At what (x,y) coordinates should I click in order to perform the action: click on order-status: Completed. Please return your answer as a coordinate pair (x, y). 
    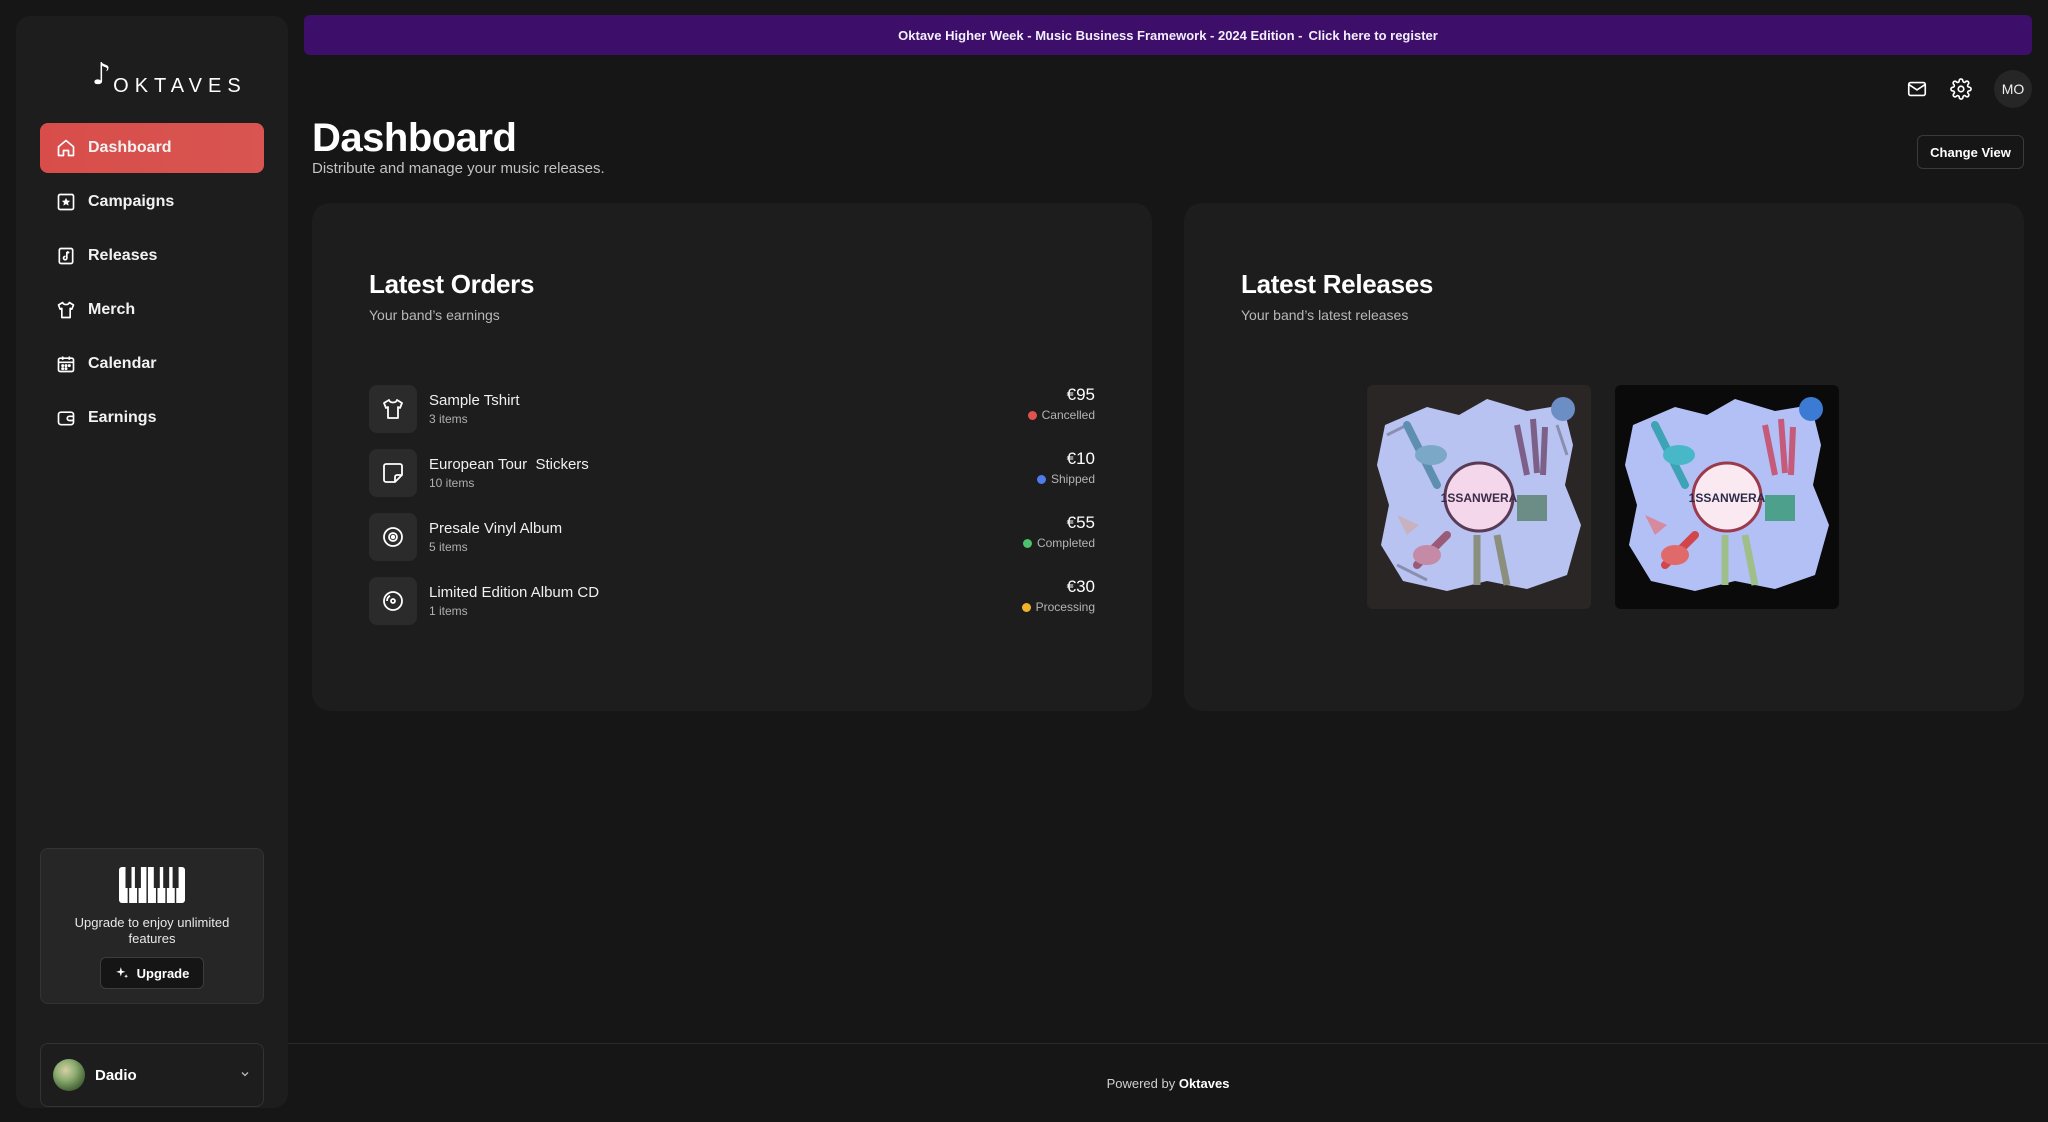
    Looking at the image, I should click on (1058, 543).